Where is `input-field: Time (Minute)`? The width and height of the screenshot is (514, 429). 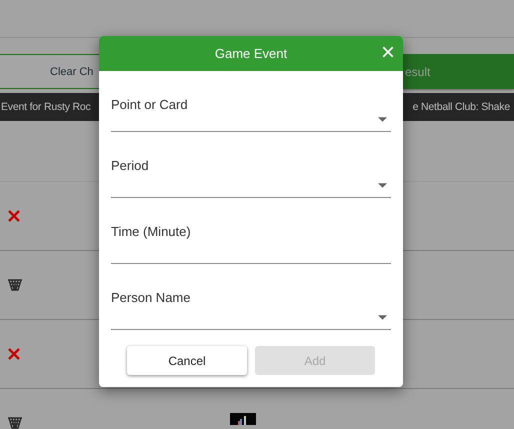
input-field: Time (Minute) is located at coordinates (251, 231).